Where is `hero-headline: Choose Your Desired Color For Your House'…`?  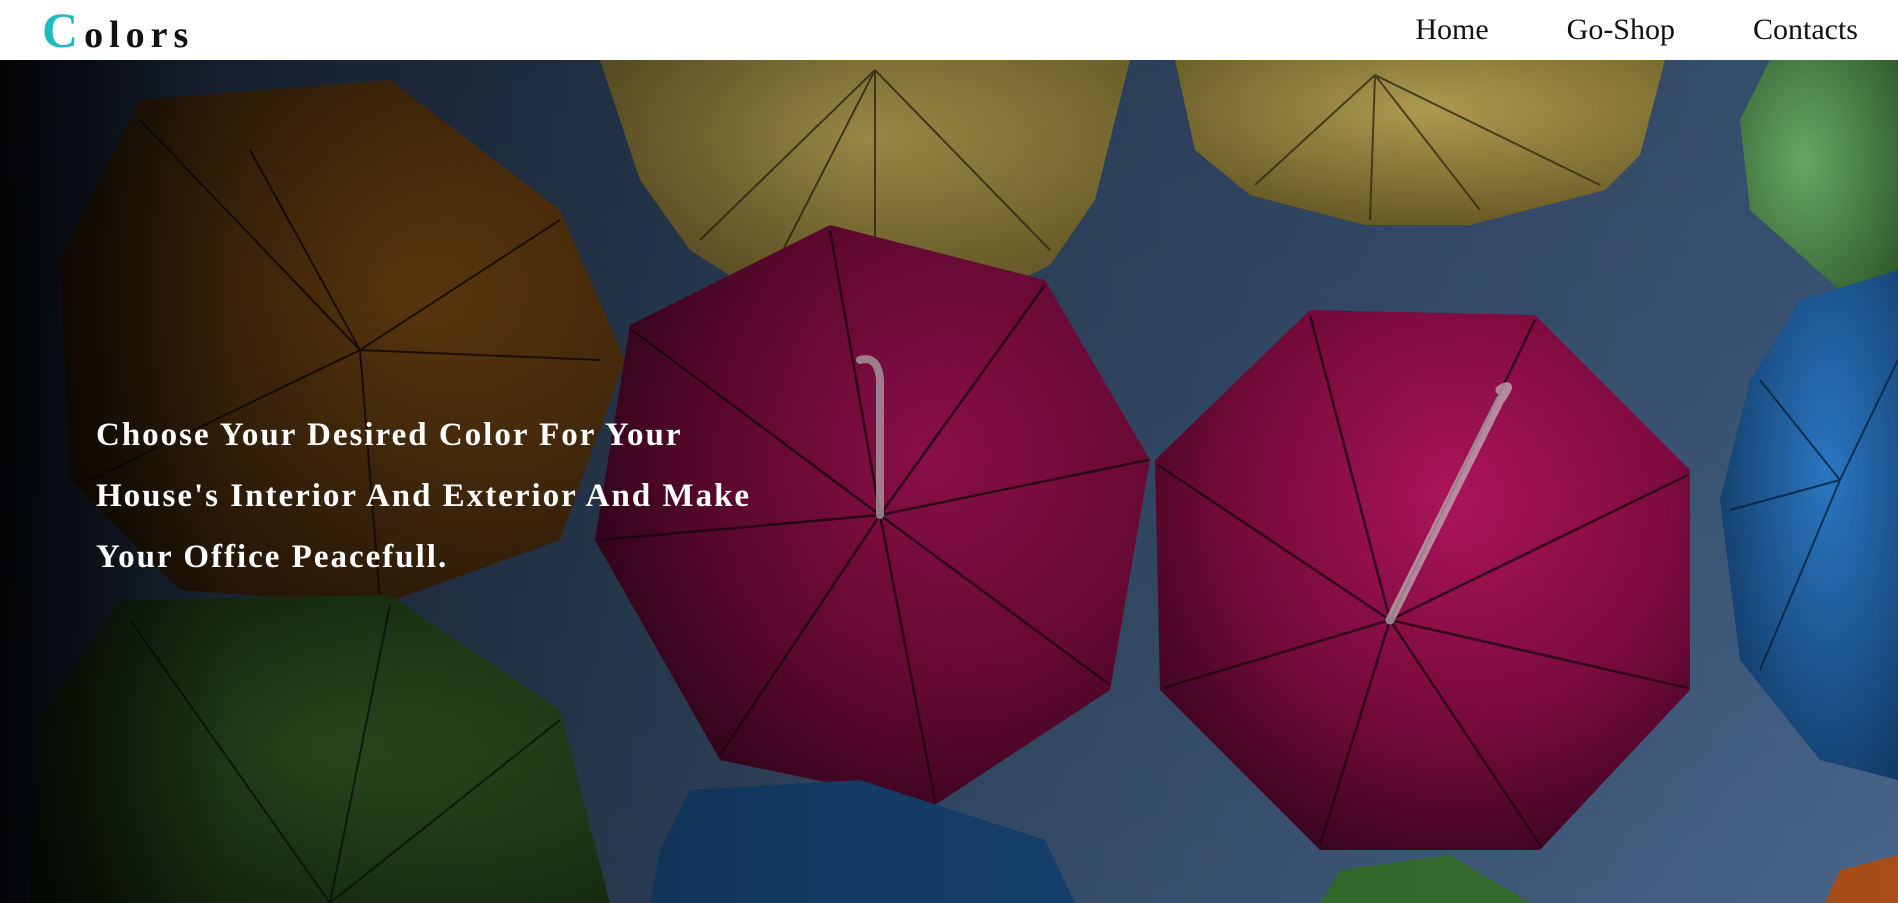 hero-headline: Choose Your Desired Color For Your House'… is located at coordinates (466, 496).